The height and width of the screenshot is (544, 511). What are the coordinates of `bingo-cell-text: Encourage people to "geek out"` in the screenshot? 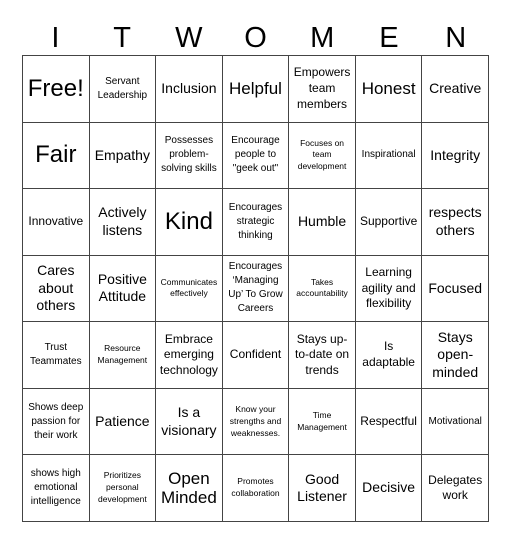 It's located at (255, 155).